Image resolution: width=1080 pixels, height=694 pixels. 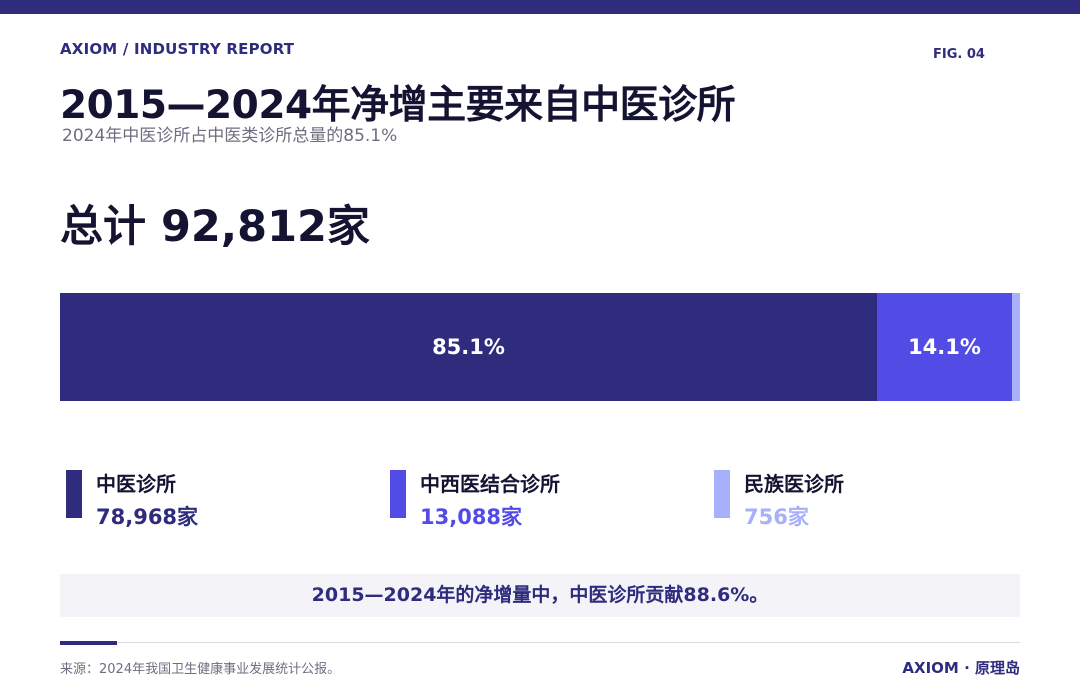 I want to click on footer-brand: AXIOM · 原理岛, so click(x=961, y=668).